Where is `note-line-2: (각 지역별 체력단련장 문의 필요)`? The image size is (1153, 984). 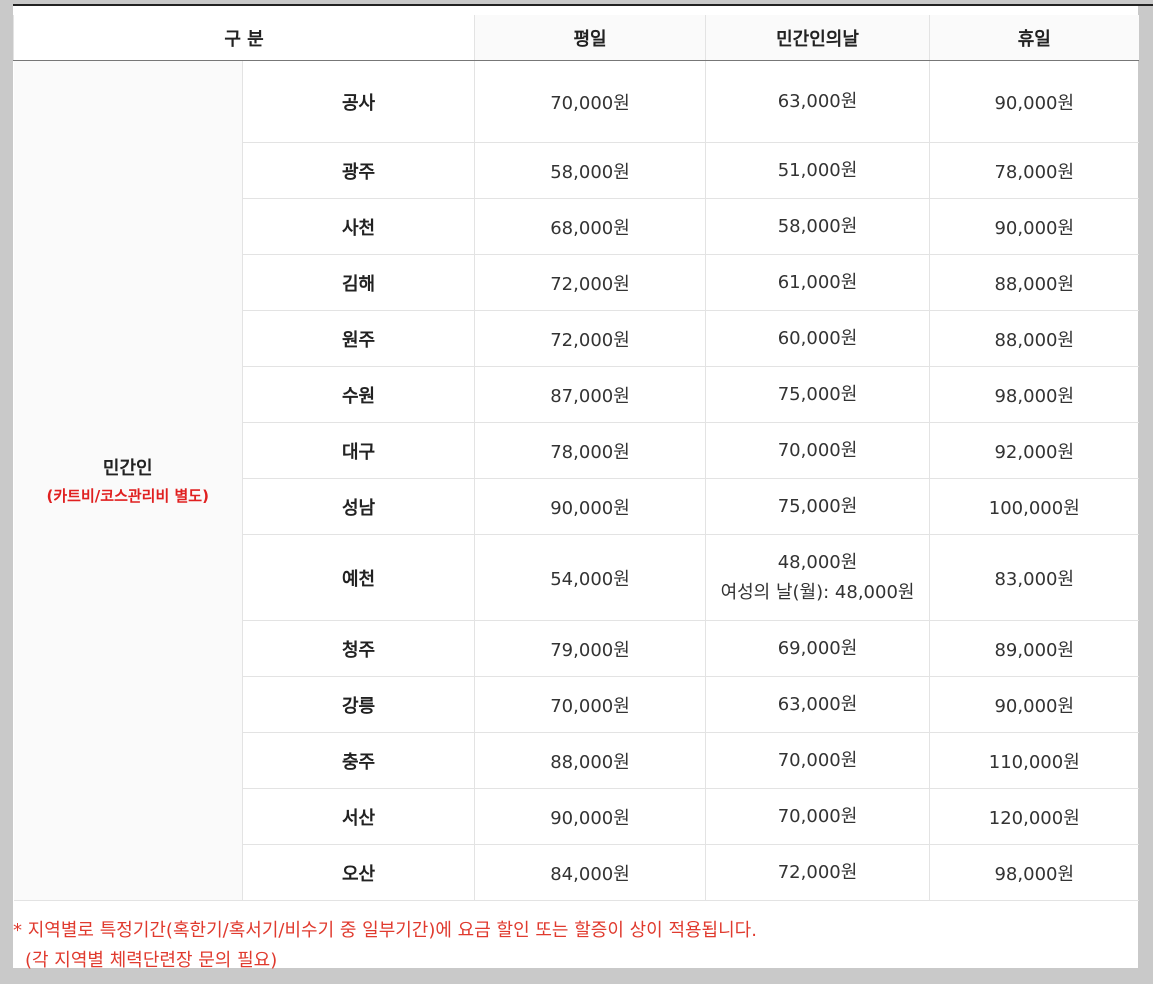 note-line-2: (각 지역별 체력단련장 문의 필요) is located at coordinates (575, 961).